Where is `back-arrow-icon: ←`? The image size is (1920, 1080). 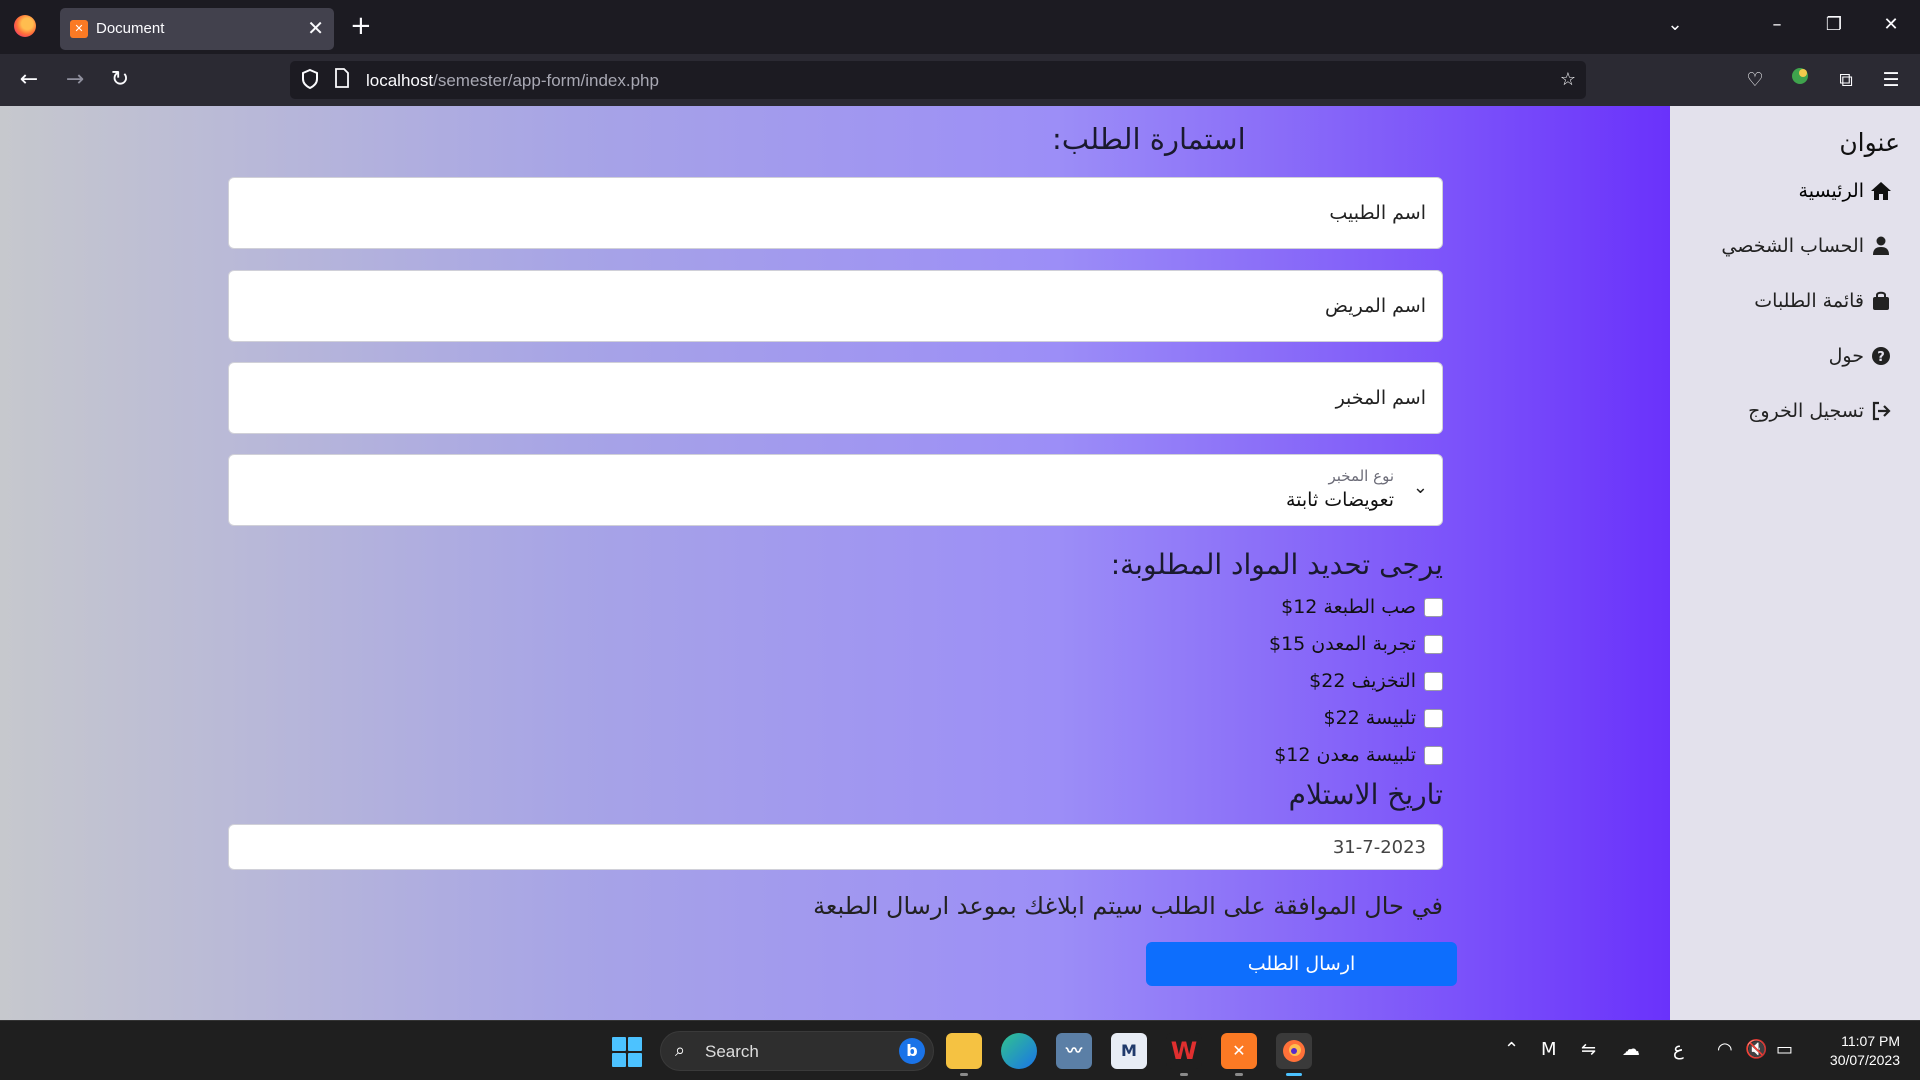 back-arrow-icon: ← is located at coordinates (29, 81).